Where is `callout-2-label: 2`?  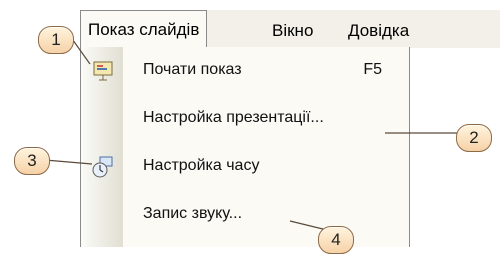
callout-2-label: 2 is located at coordinates (474, 137).